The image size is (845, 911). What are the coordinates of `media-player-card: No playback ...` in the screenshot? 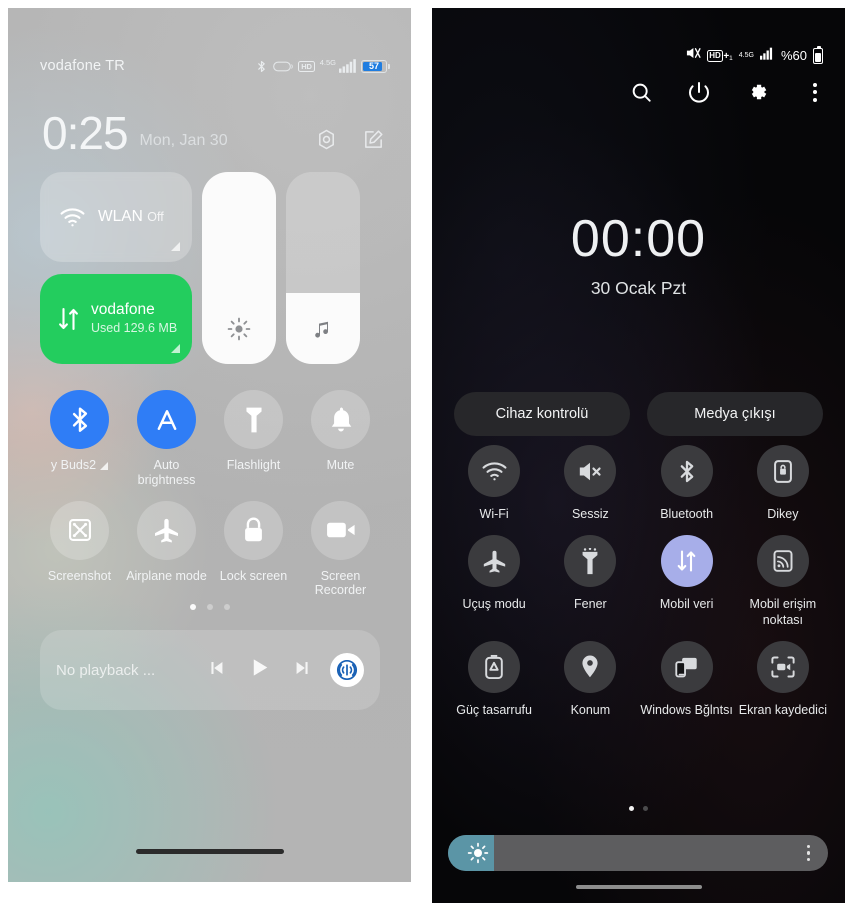 It's located at (210, 670).